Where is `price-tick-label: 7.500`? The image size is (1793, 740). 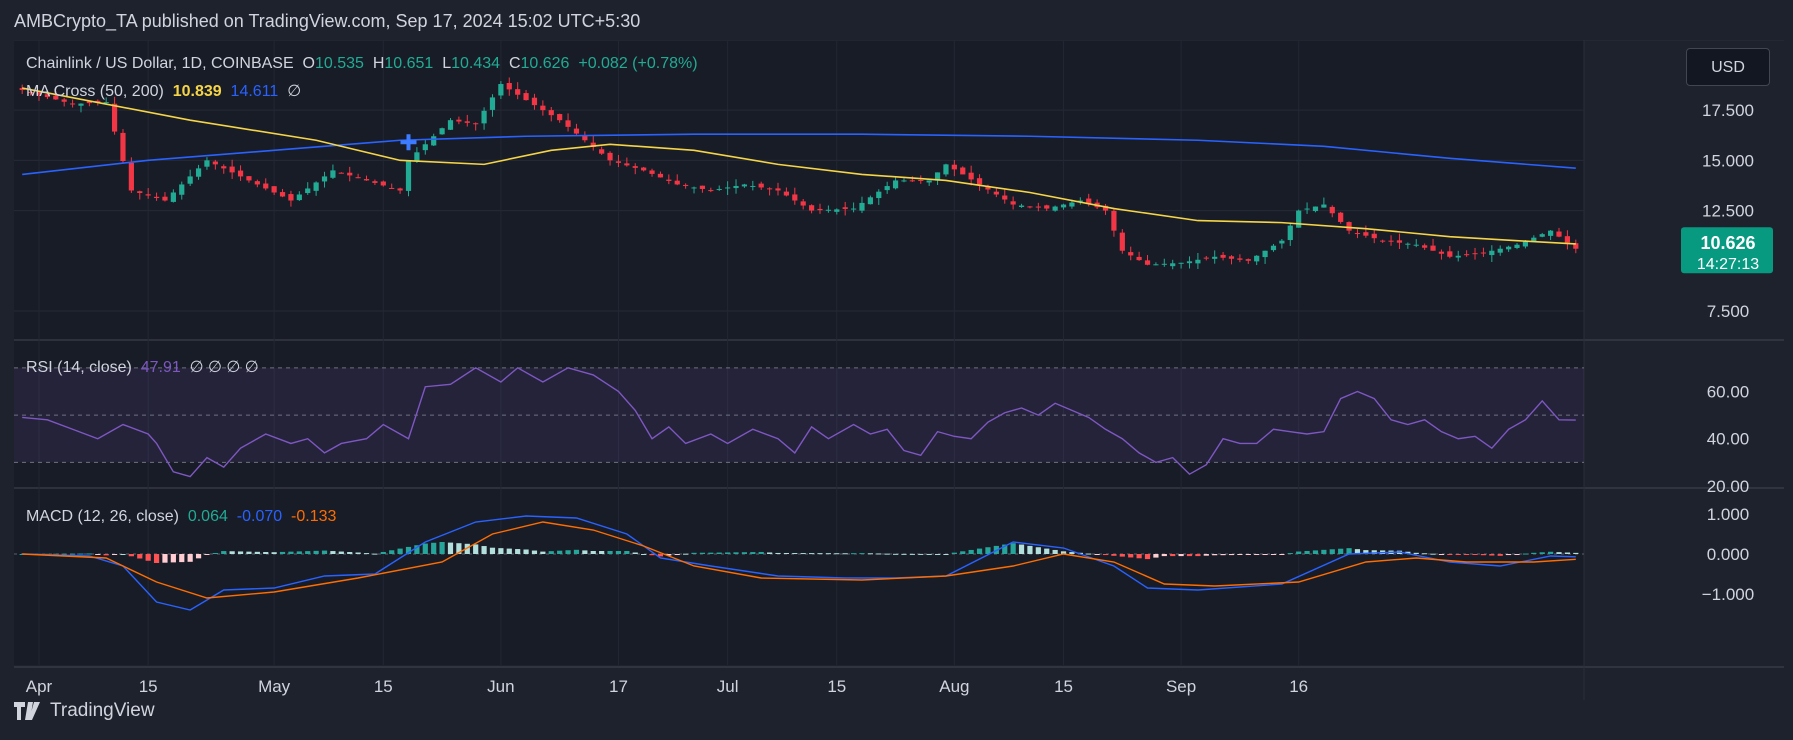 price-tick-label: 7.500 is located at coordinates (1728, 311).